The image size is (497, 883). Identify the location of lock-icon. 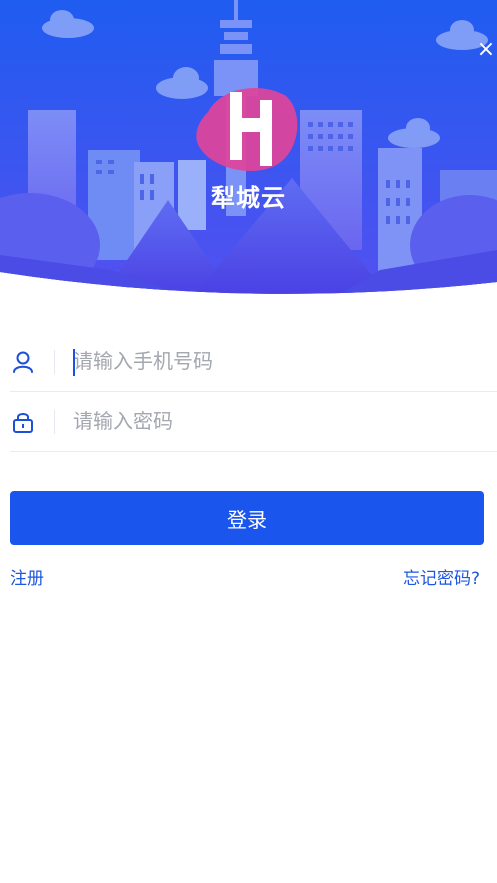
(23, 423).